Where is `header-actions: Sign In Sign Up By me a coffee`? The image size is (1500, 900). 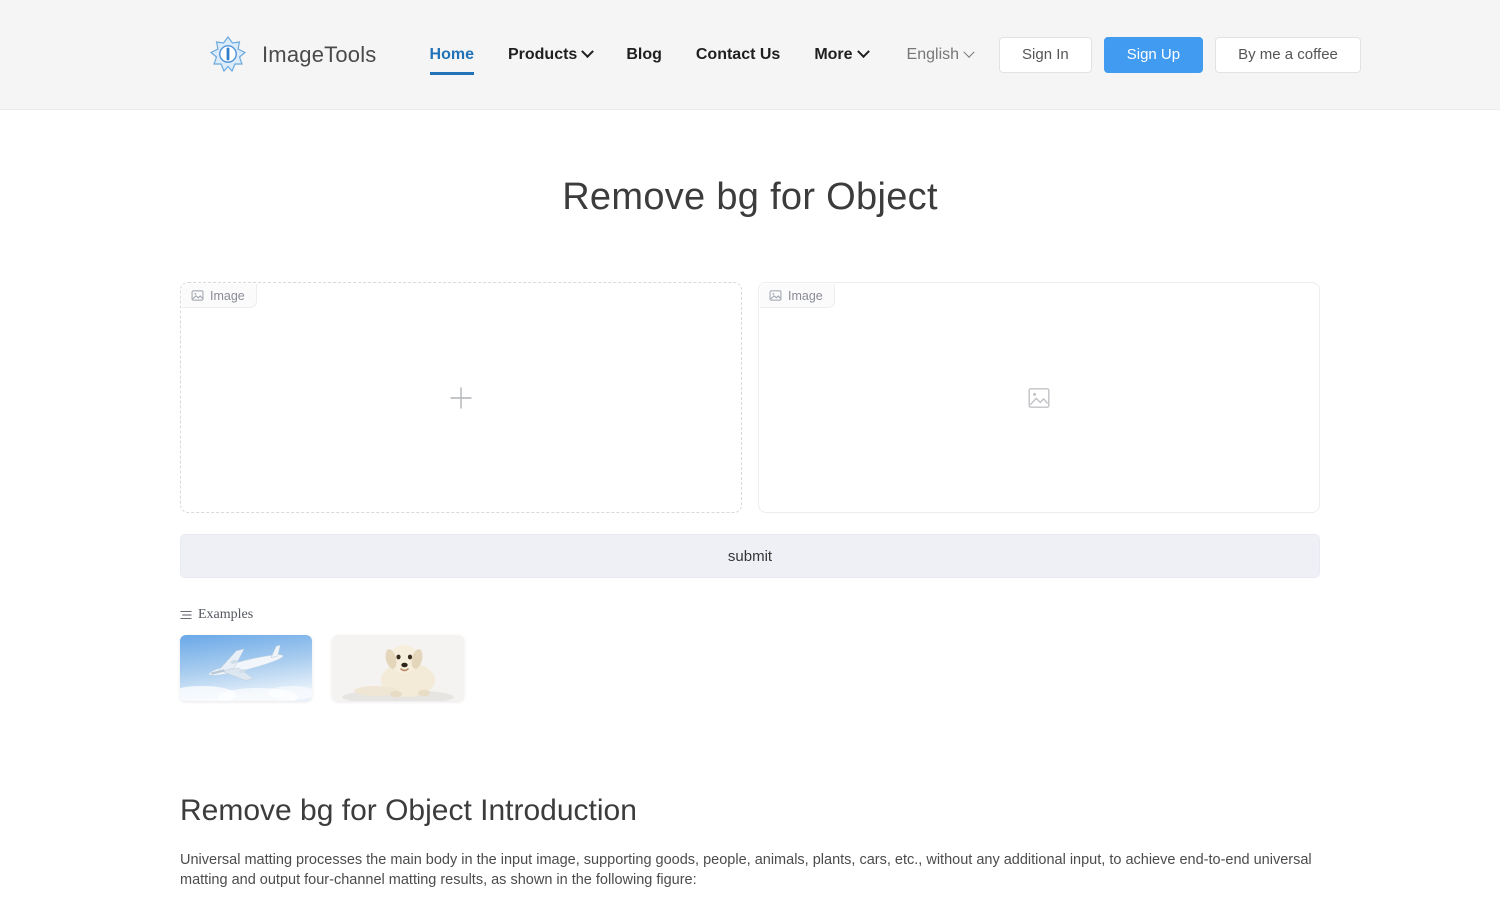
header-actions: Sign In Sign Up By me a coffee is located at coordinates (1180, 54).